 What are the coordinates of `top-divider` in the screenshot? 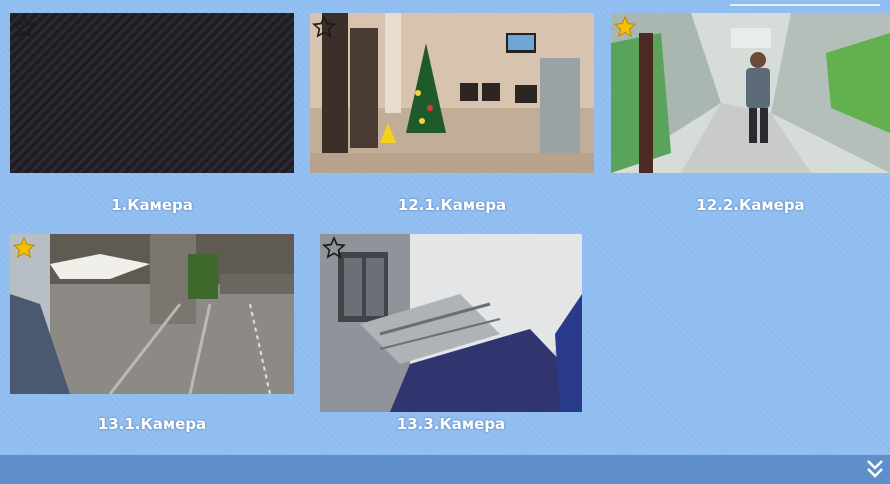 It's located at (805, 5).